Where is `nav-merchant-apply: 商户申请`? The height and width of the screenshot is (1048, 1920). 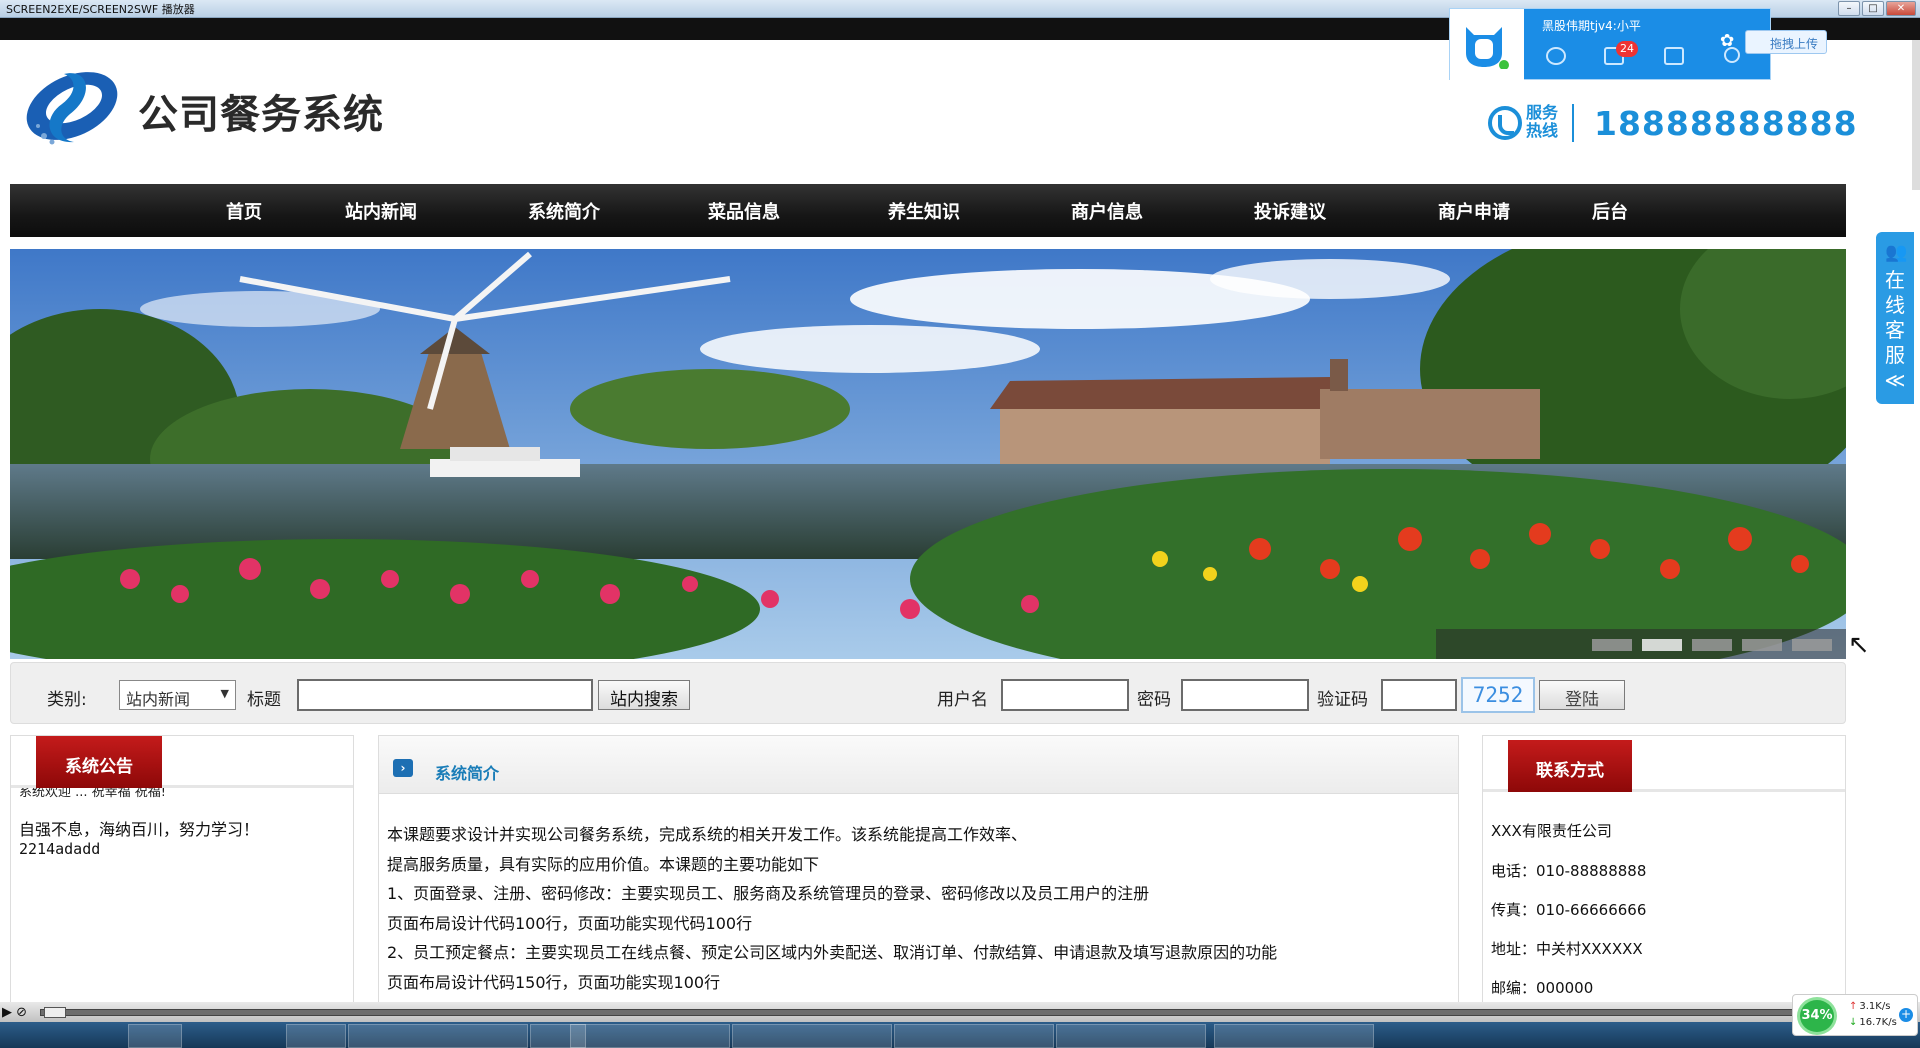
nav-merchant-apply: 商户申请 is located at coordinates (1474, 211).